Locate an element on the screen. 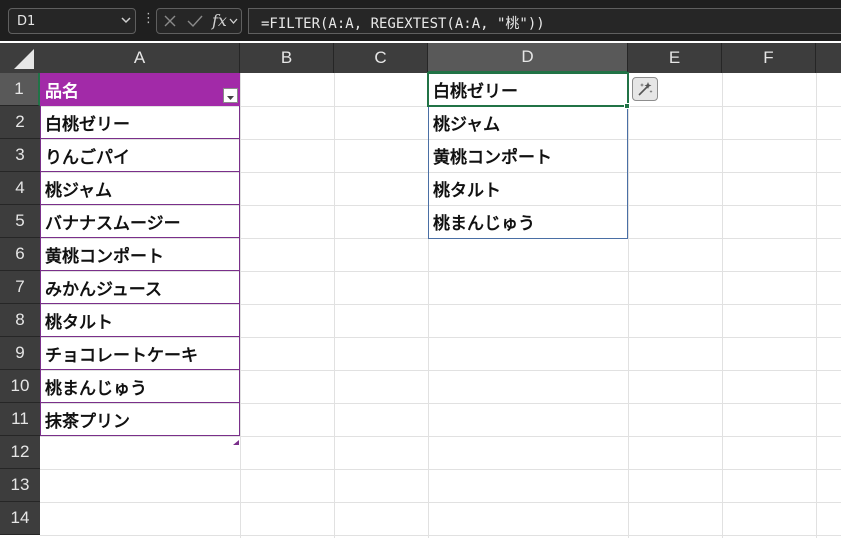  row-header-12: 12 is located at coordinates (20, 452).